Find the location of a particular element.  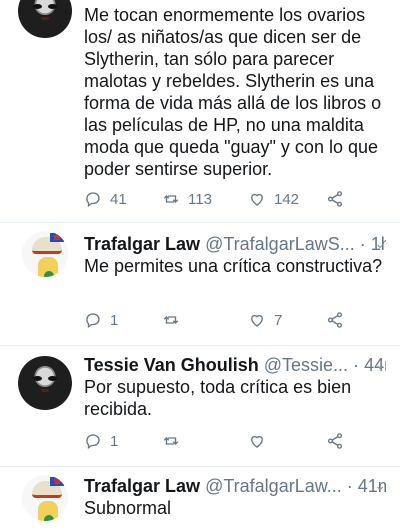

tweet-header: Trafalgar Law @TrafalgarLaw... · 41m is located at coordinates (235, 486).